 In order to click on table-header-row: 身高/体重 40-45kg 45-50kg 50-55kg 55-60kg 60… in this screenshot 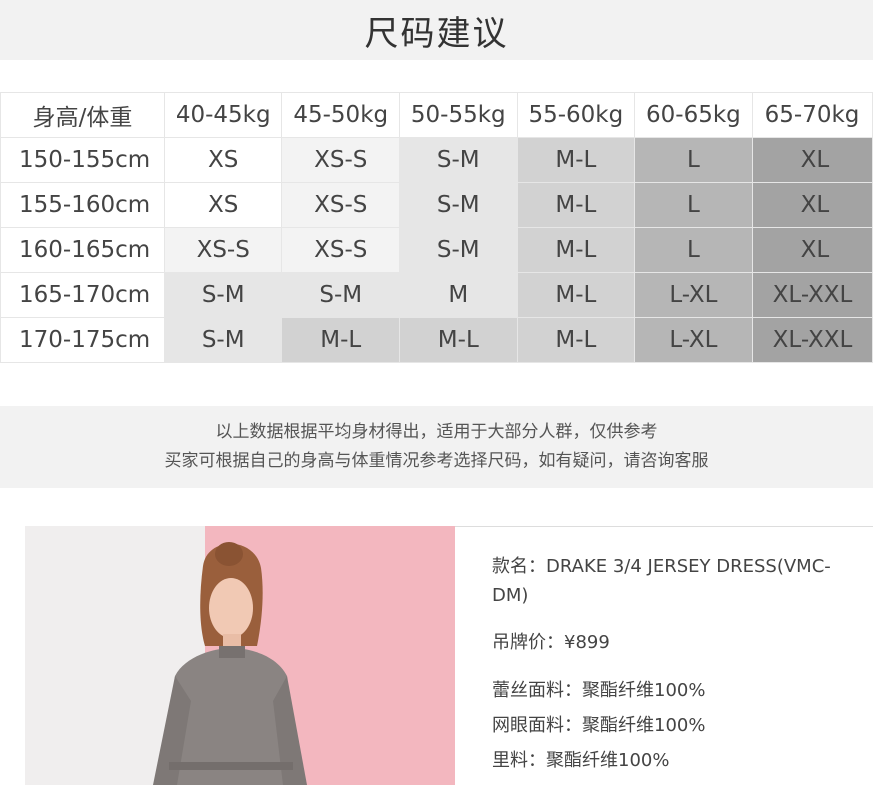, I will do `click(436, 115)`.